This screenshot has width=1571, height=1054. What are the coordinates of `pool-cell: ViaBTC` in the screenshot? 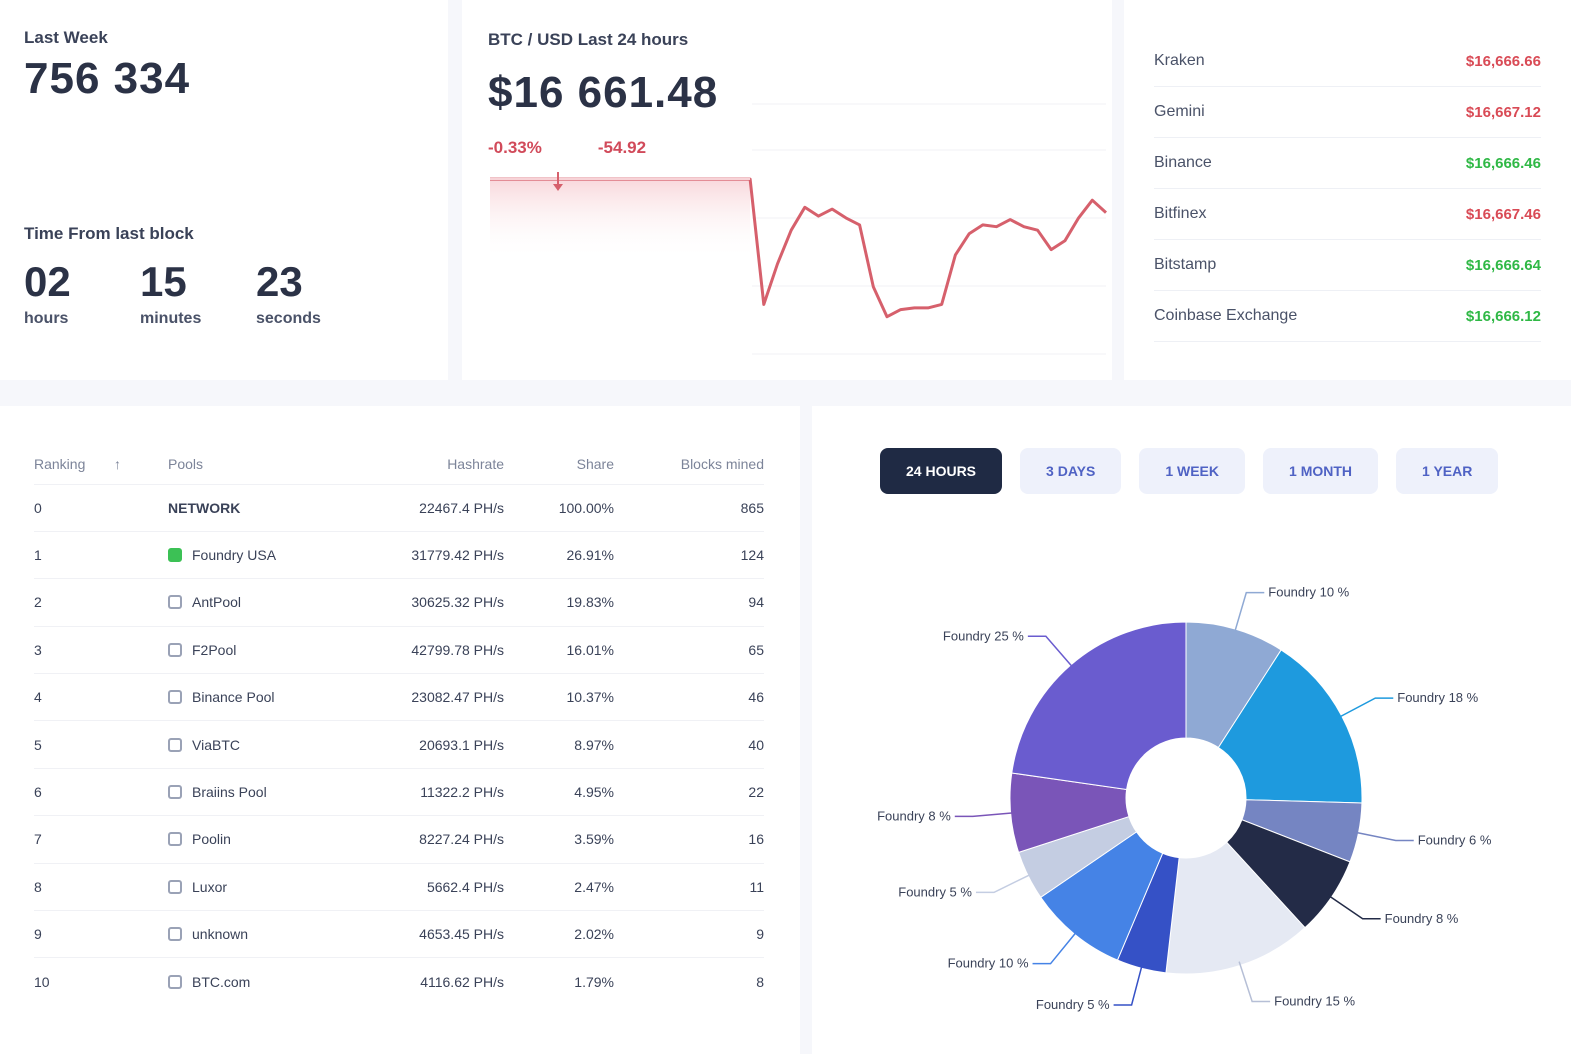 It's located at (271, 744).